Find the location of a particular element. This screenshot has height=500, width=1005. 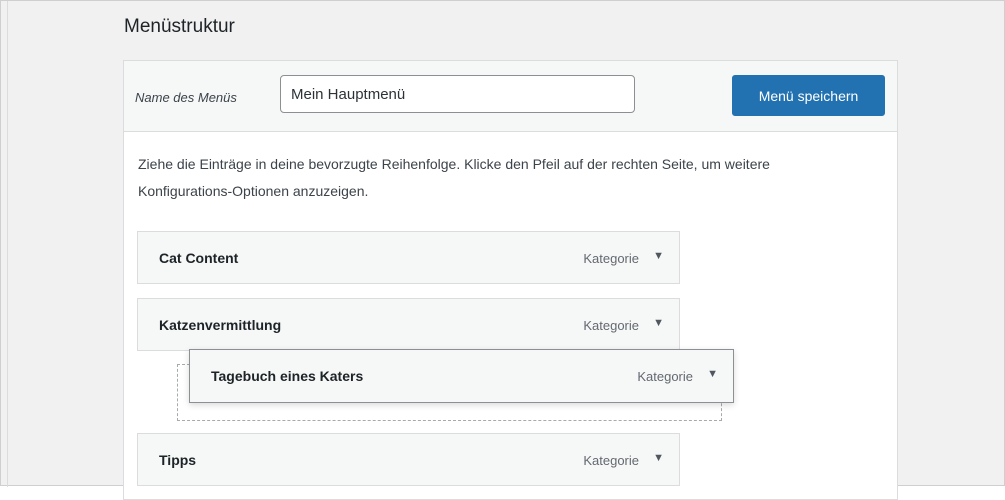

menu-item-katzenvermittlung: Katzenvermittlung Kategorie ▼ is located at coordinates (408, 324).